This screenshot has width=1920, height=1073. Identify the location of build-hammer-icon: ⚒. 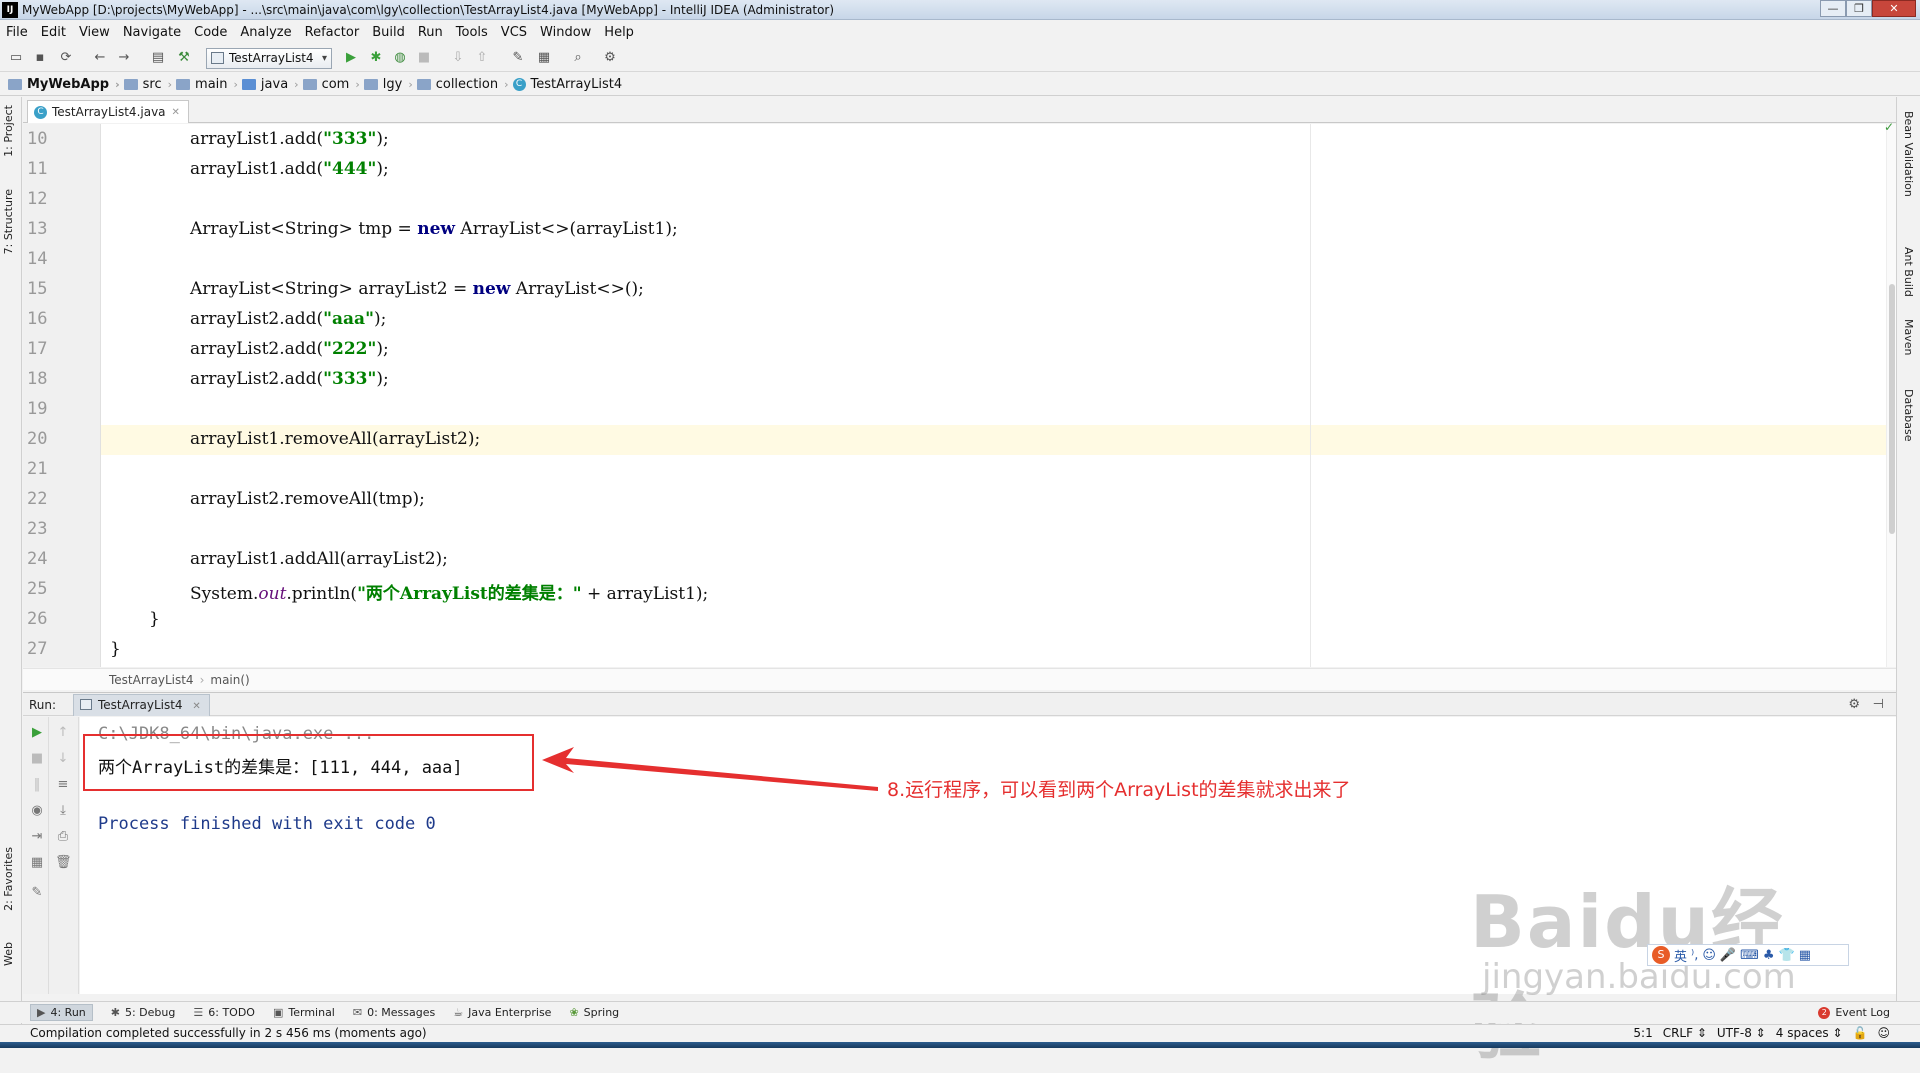
(184, 58).